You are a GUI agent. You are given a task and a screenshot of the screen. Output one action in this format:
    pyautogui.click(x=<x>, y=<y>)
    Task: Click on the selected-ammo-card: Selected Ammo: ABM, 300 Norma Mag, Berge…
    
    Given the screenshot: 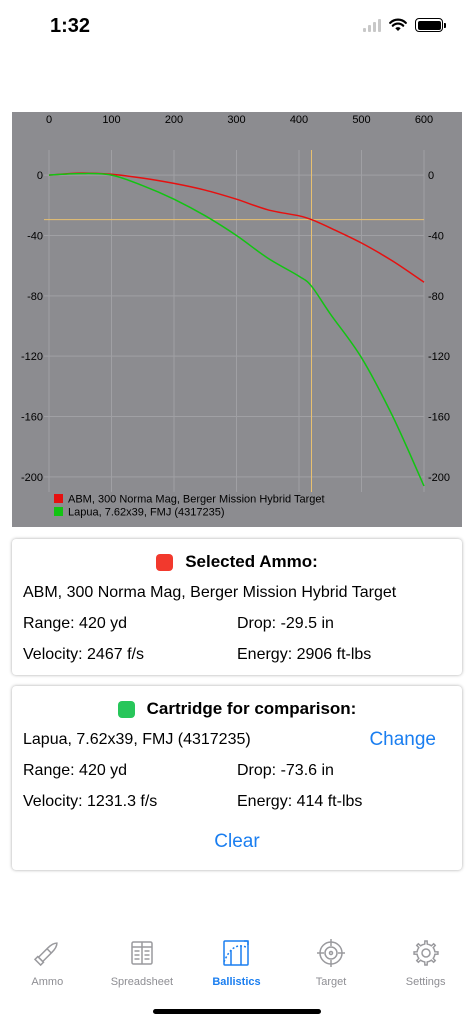 What is the action you would take?
    pyautogui.click(x=237, y=607)
    